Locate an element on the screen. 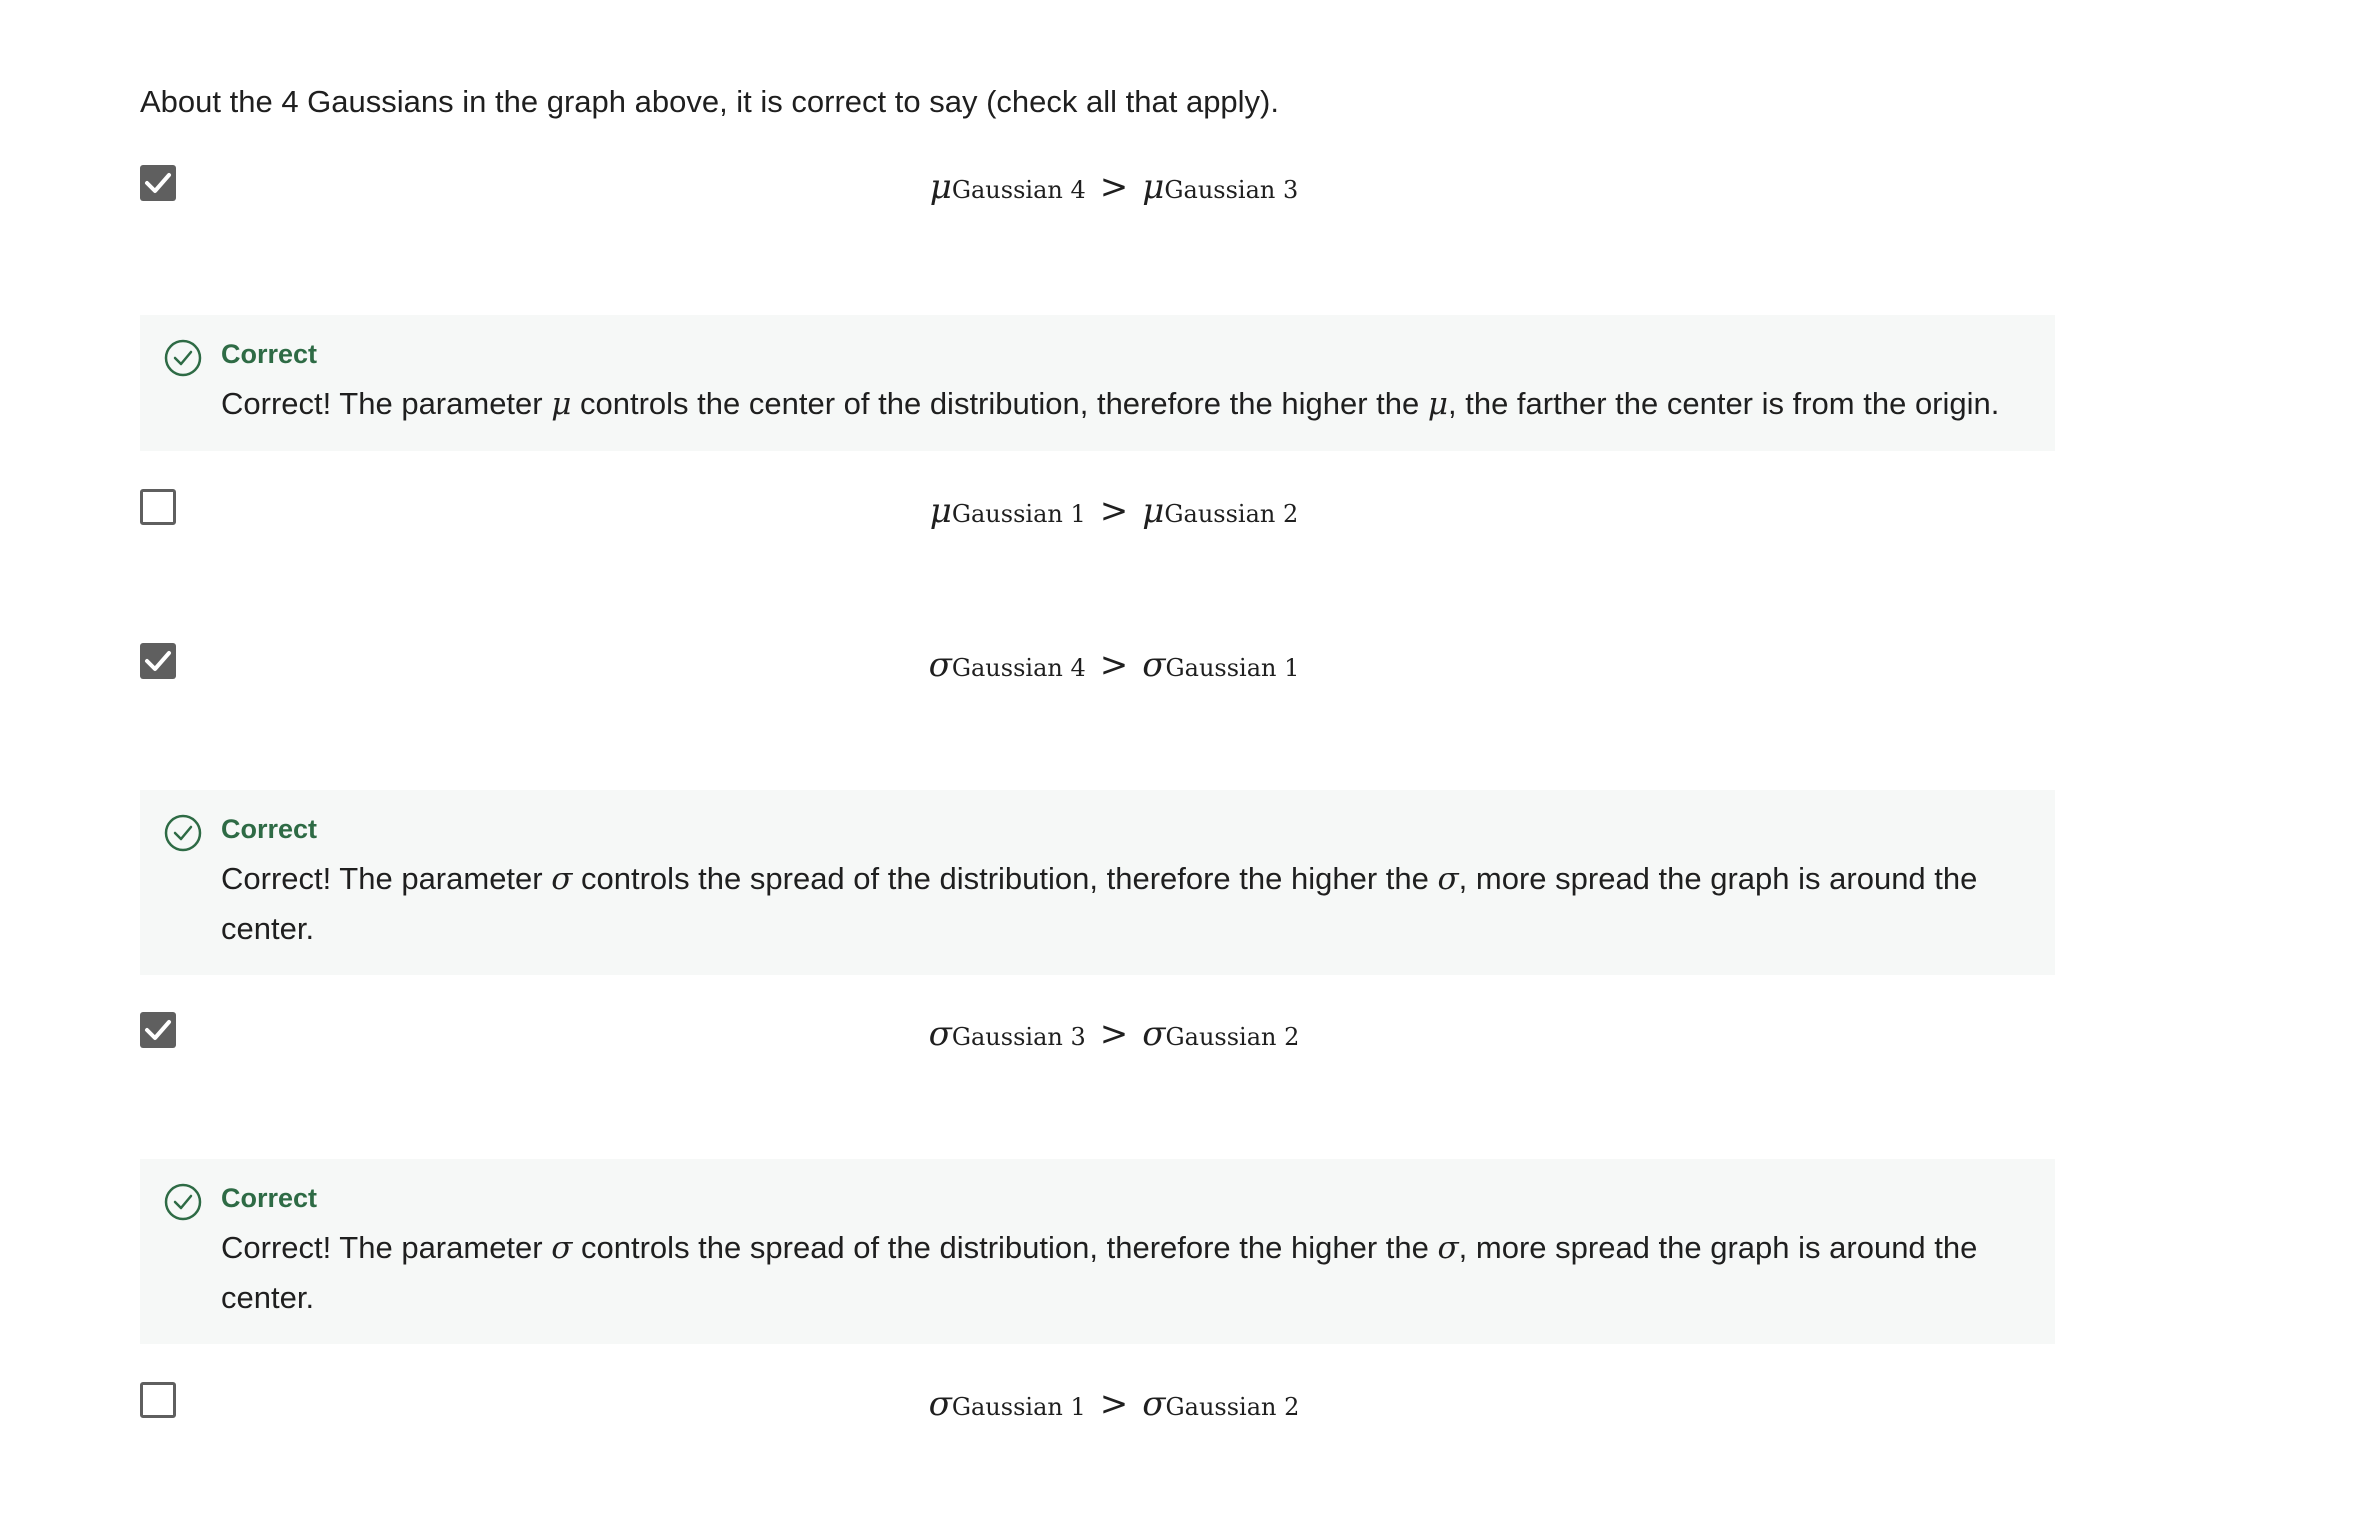  option-1: μGaussian 4 > μGaussian 3 is located at coordinates (1097, 195).